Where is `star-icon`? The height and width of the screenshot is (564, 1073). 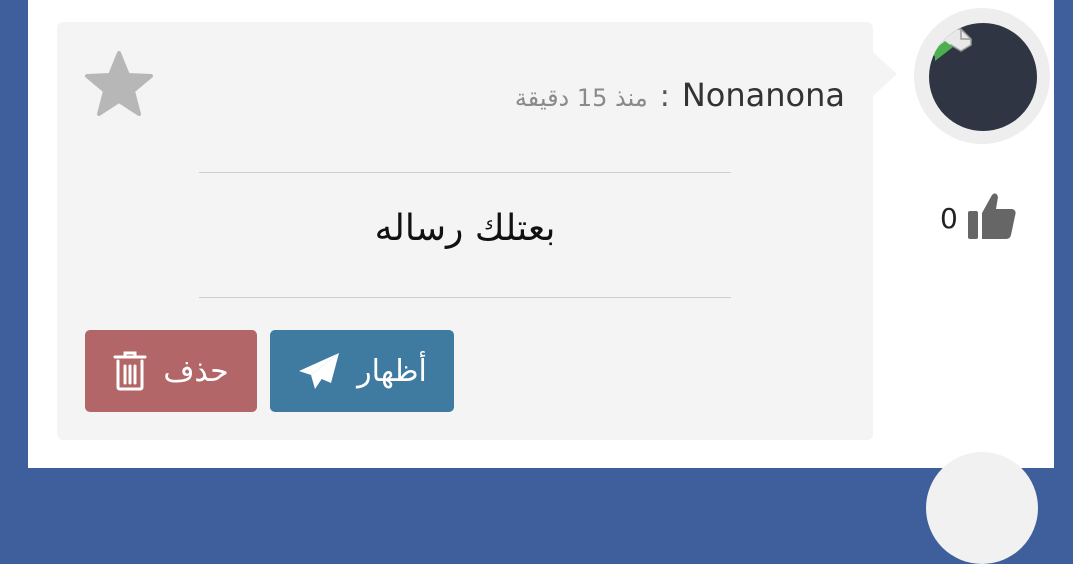
star-icon is located at coordinates (119, 85).